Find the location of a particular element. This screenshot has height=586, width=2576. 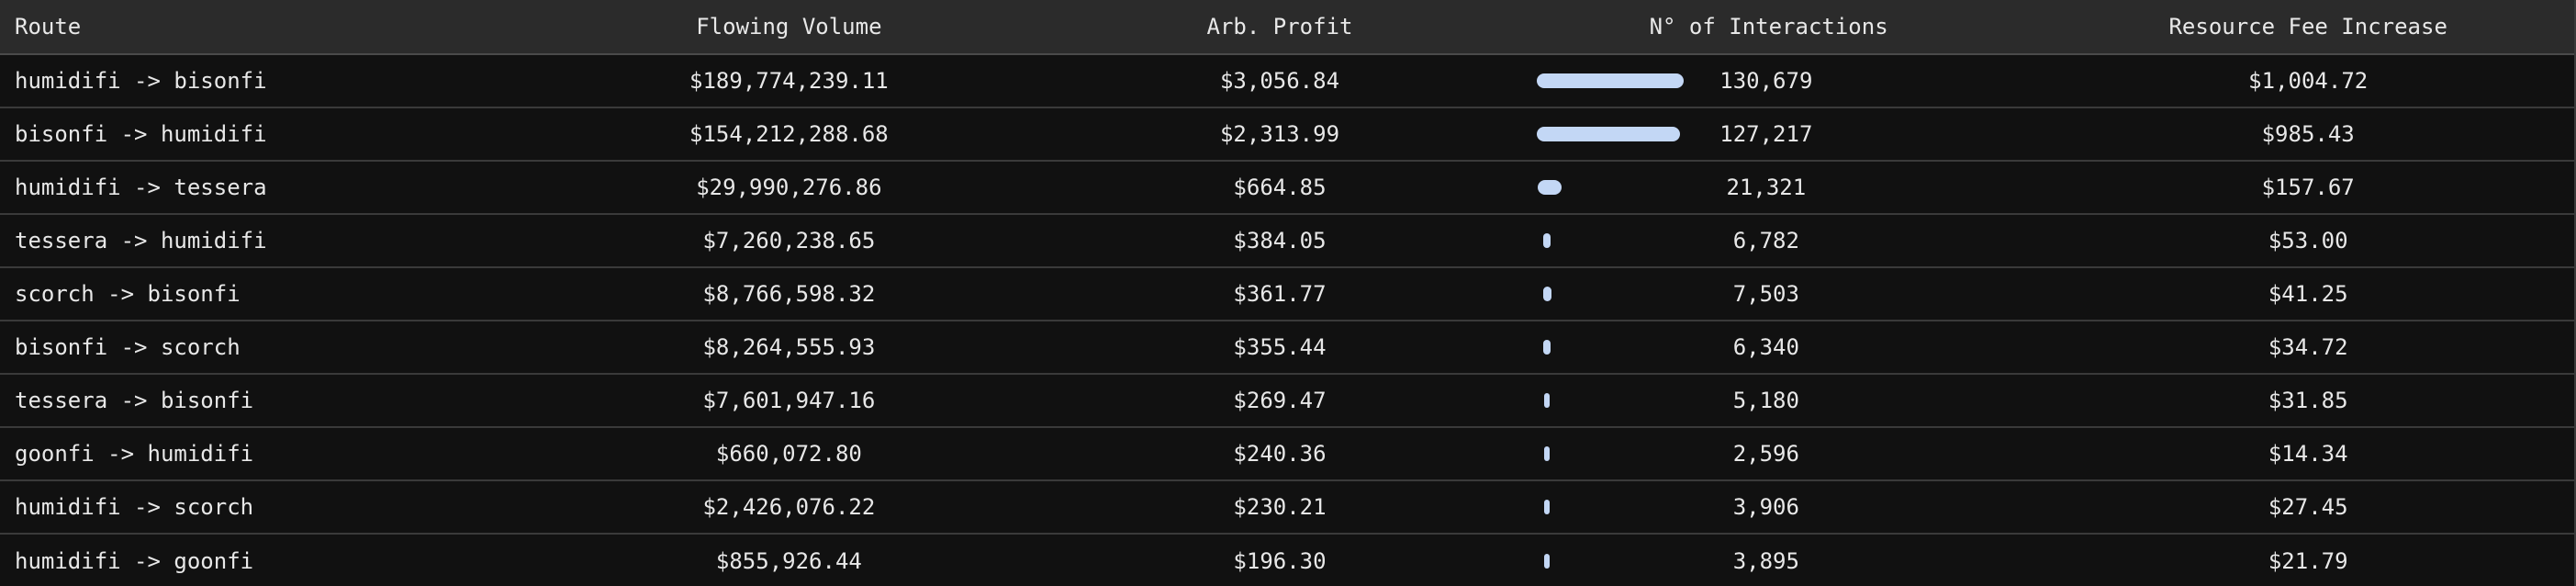

route-cell: humidifi -> goonfi is located at coordinates (134, 561).